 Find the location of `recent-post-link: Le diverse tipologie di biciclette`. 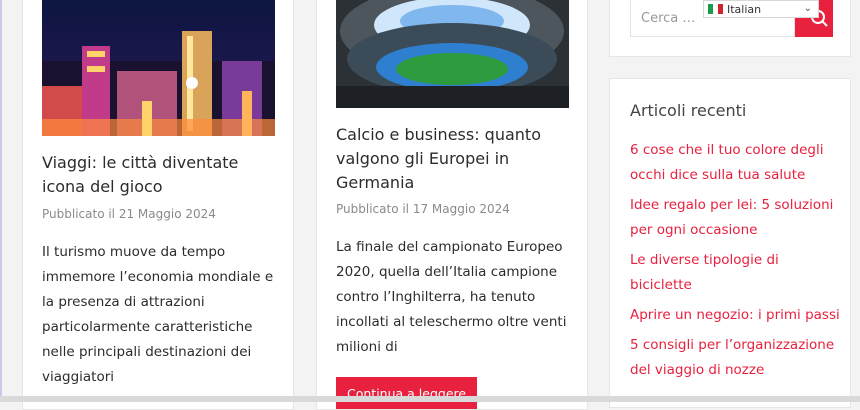

recent-post-link: Le diverse tipologie di biciclette is located at coordinates (704, 272).